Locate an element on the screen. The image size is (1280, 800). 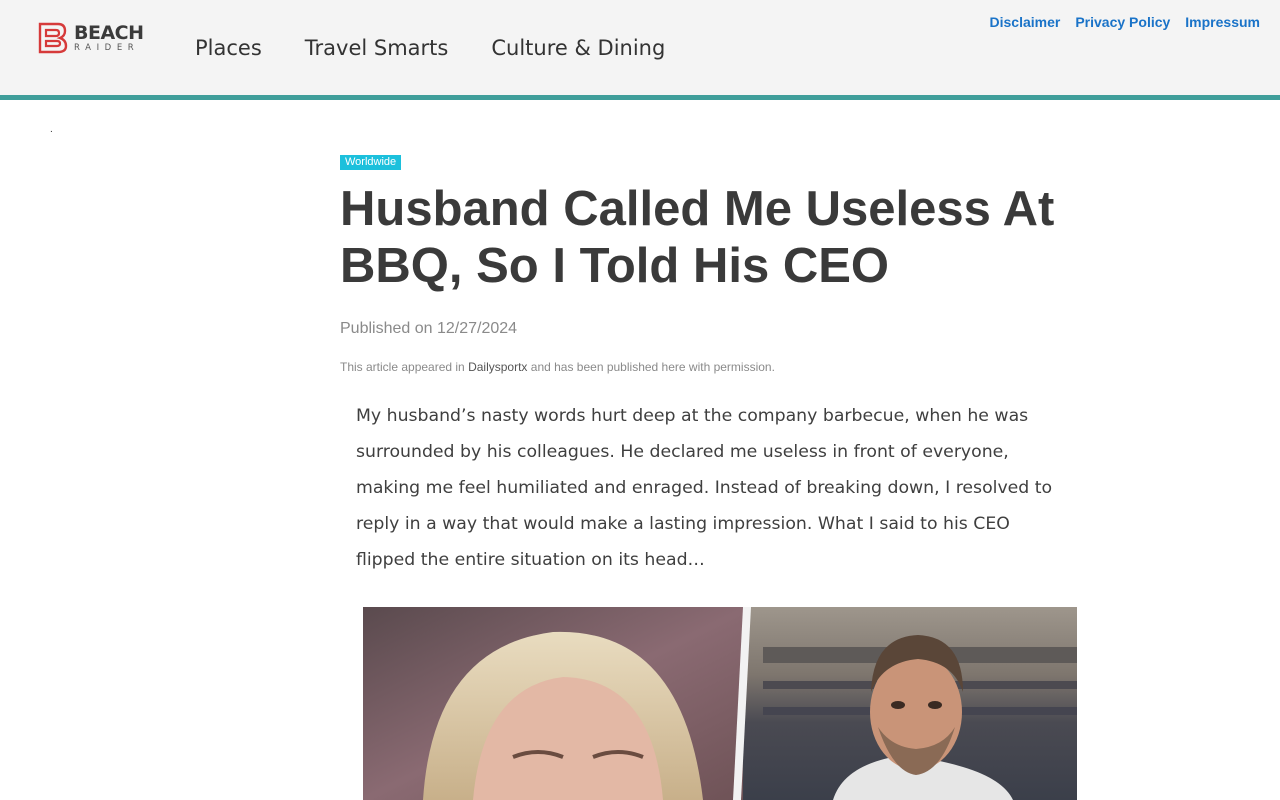
nav-item-culture-dining: Culture & Dining is located at coordinates (578, 48).